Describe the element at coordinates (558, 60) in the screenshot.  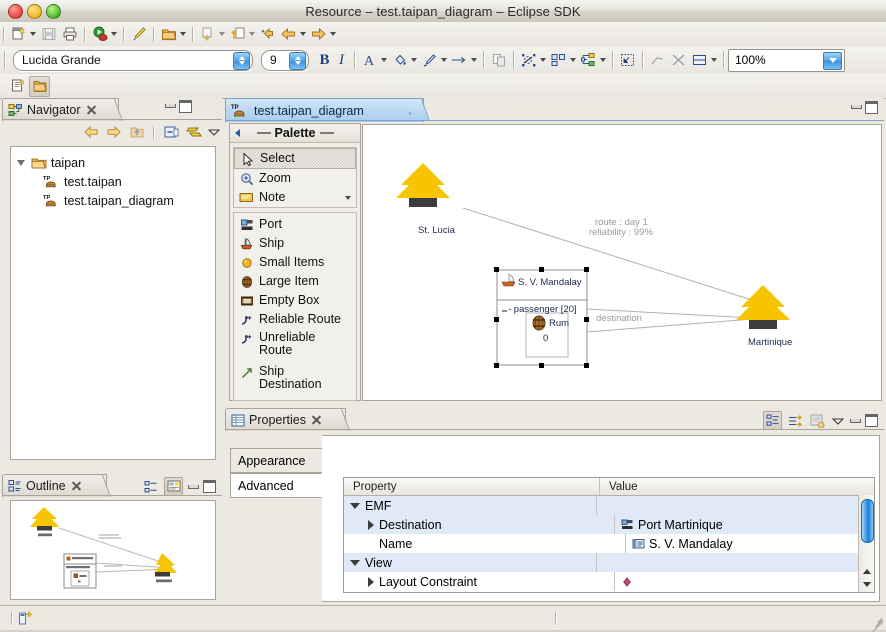
I see `align-icon` at that location.